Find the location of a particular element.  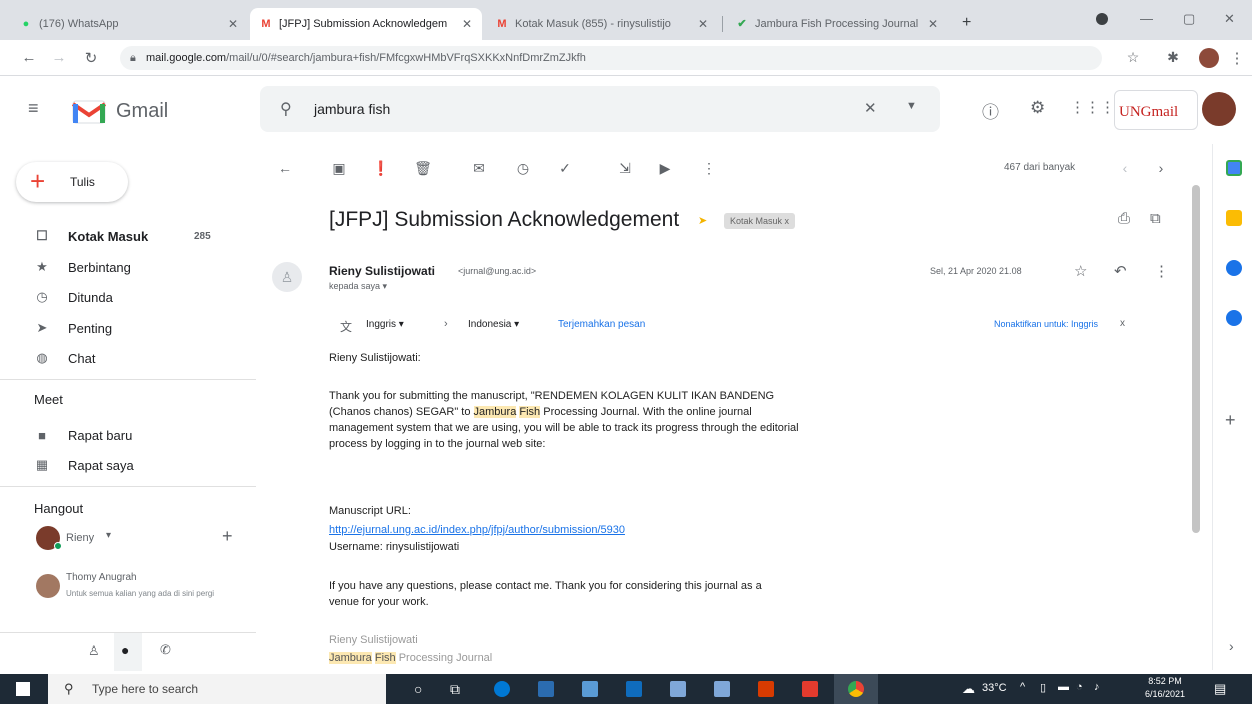

task-view-icon: ⧉ is located at coordinates (455, 689).